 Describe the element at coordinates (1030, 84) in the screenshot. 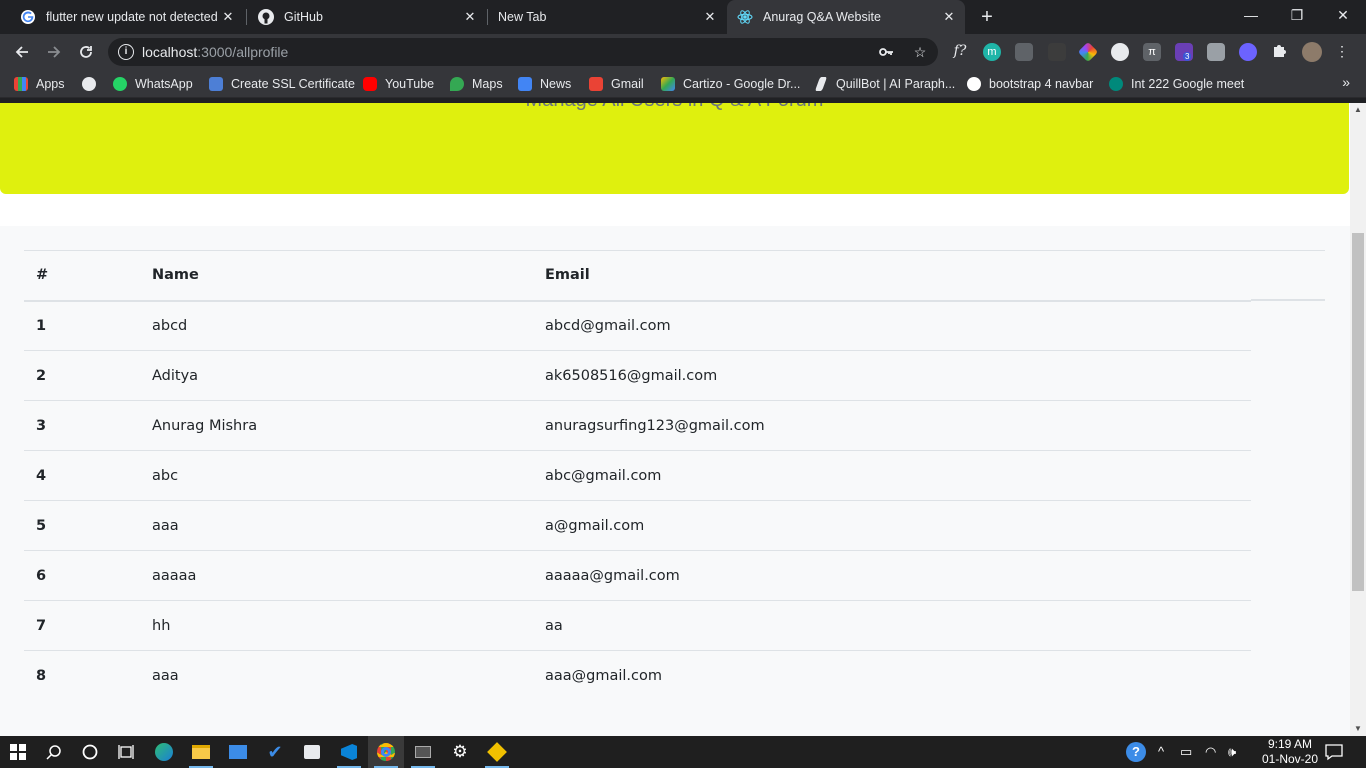

I see `bookmark-bootstrap: bootstrap 4 navbar` at that location.